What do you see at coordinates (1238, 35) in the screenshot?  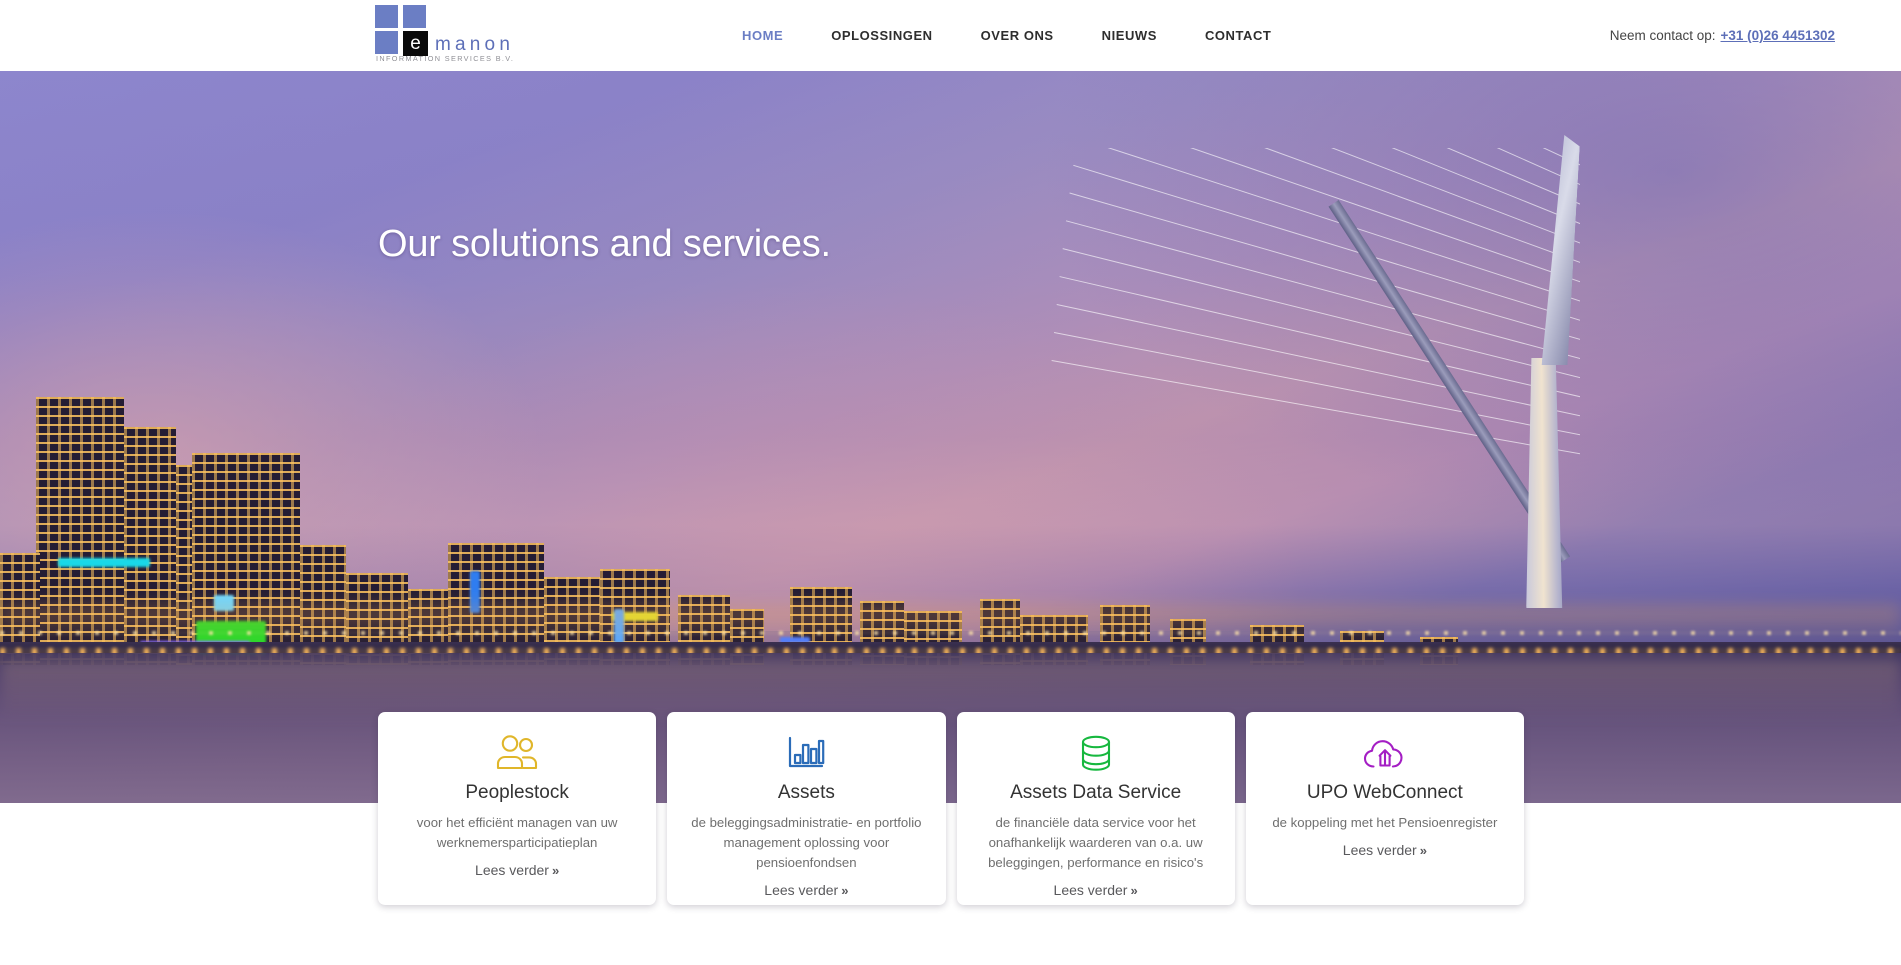 I see `nav-item-contact: CONTACT` at bounding box center [1238, 35].